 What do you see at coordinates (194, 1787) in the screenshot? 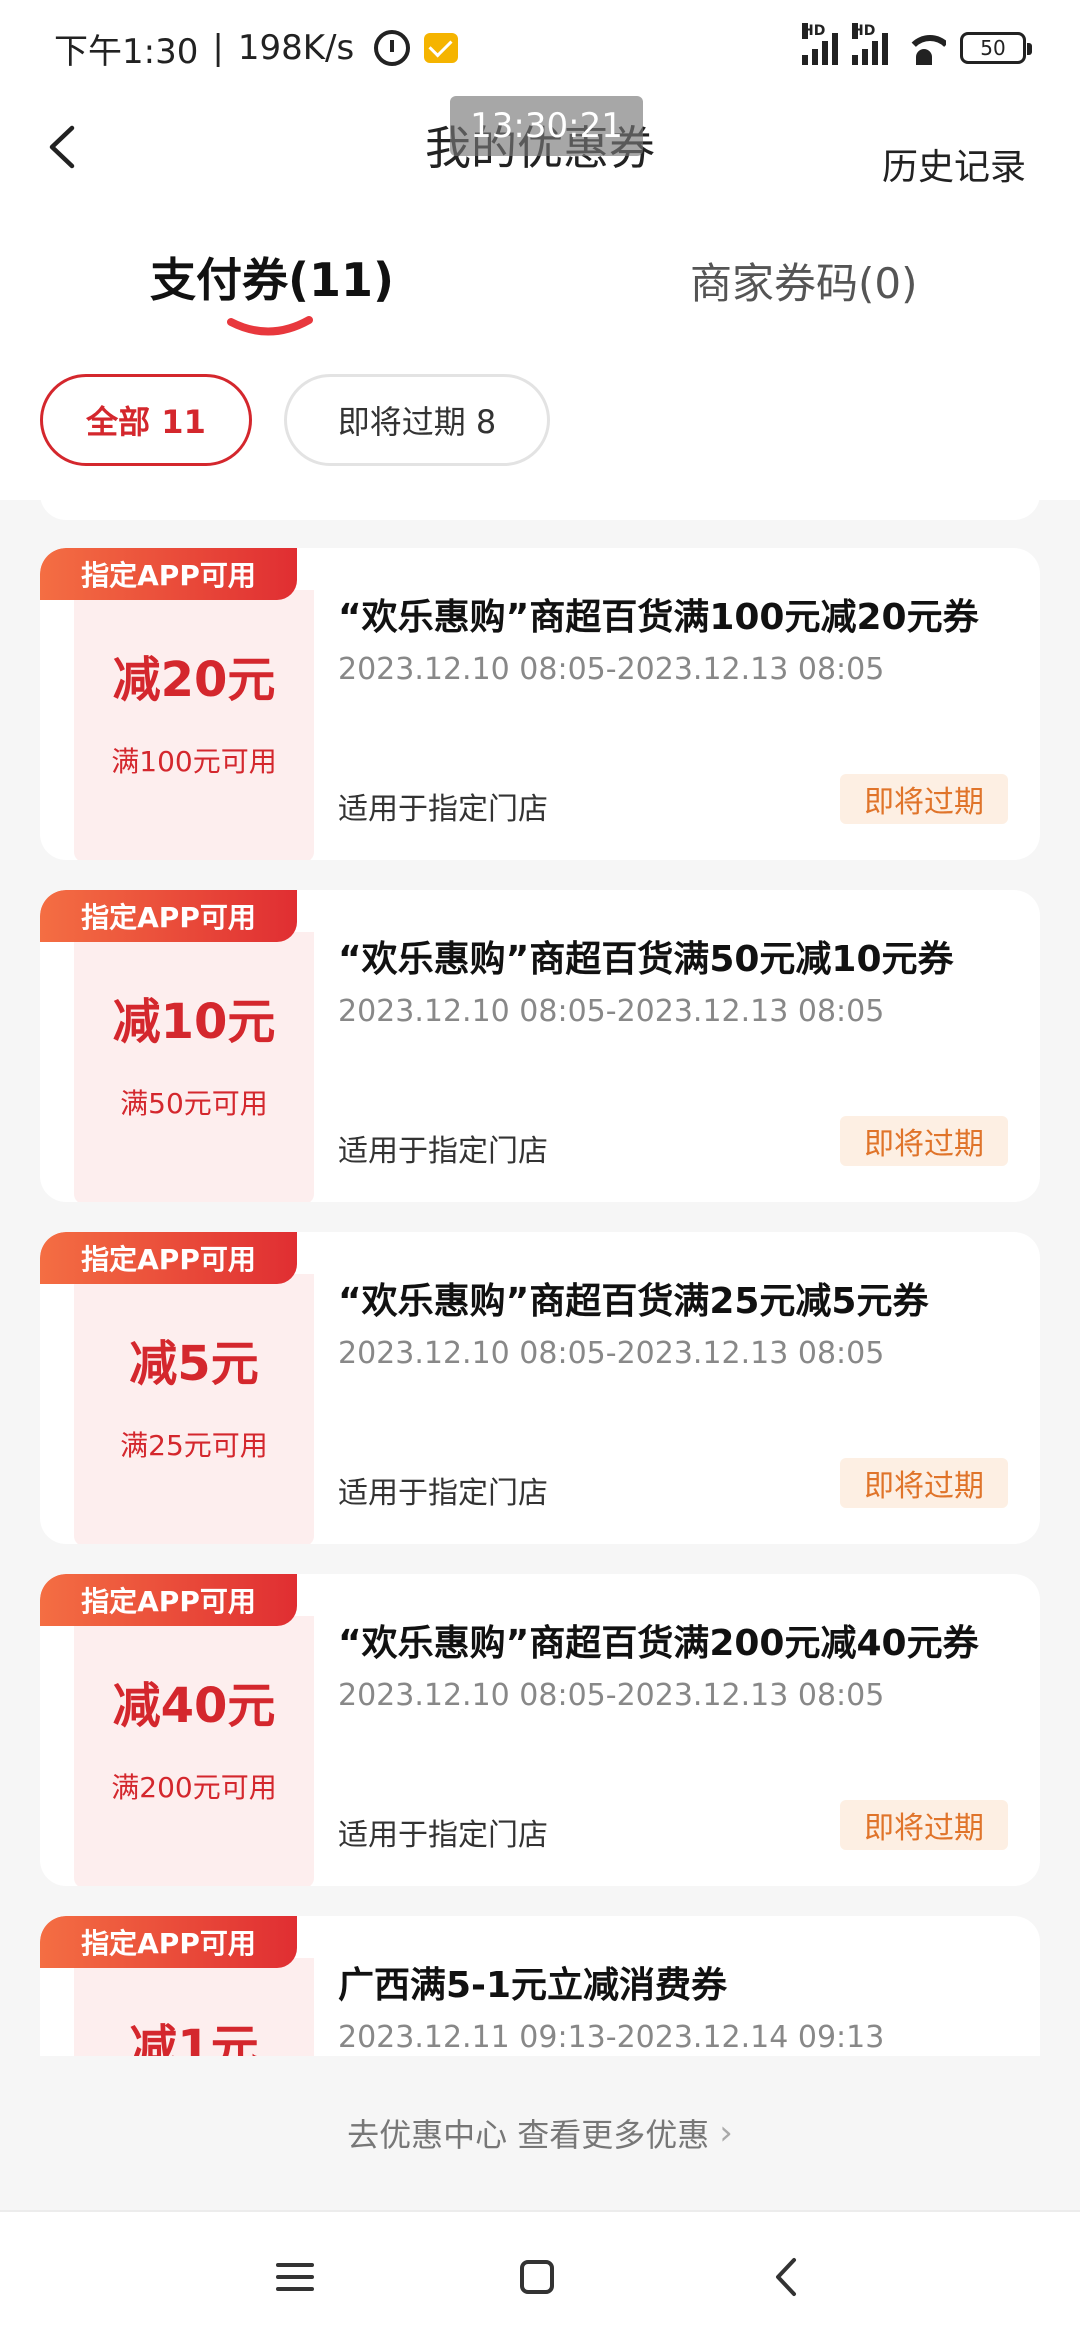
I see `coupon-threshold: 满200元可用` at bounding box center [194, 1787].